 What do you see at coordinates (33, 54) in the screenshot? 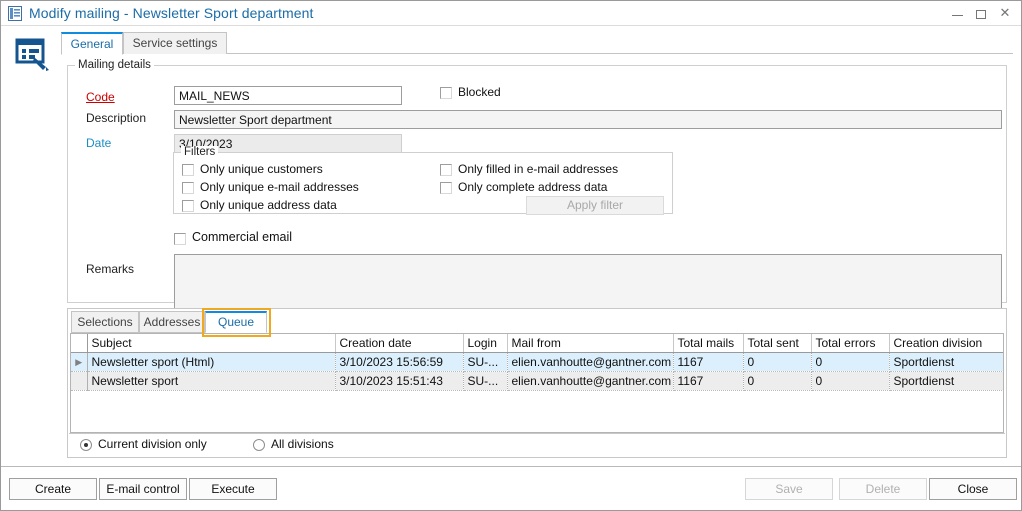
I see `mailing-edit-icon` at bounding box center [33, 54].